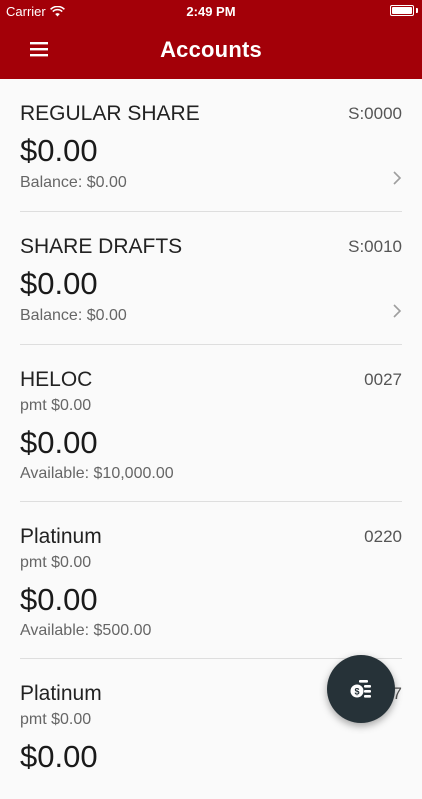 The width and height of the screenshot is (422, 799). What do you see at coordinates (383, 379) in the screenshot?
I see `account-number: 0027` at bounding box center [383, 379].